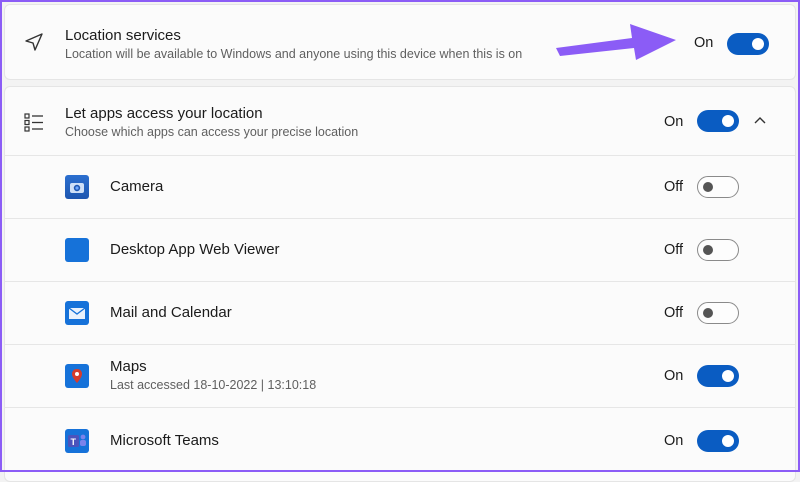  Describe the element at coordinates (718, 441) in the screenshot. I see `teams-toggle` at that location.